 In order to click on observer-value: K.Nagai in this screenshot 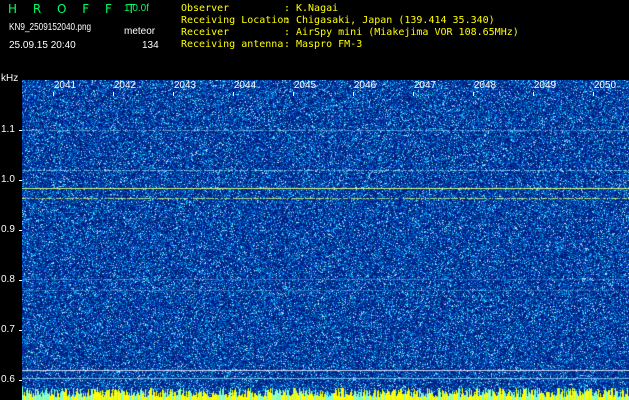, I will do `click(317, 8)`.